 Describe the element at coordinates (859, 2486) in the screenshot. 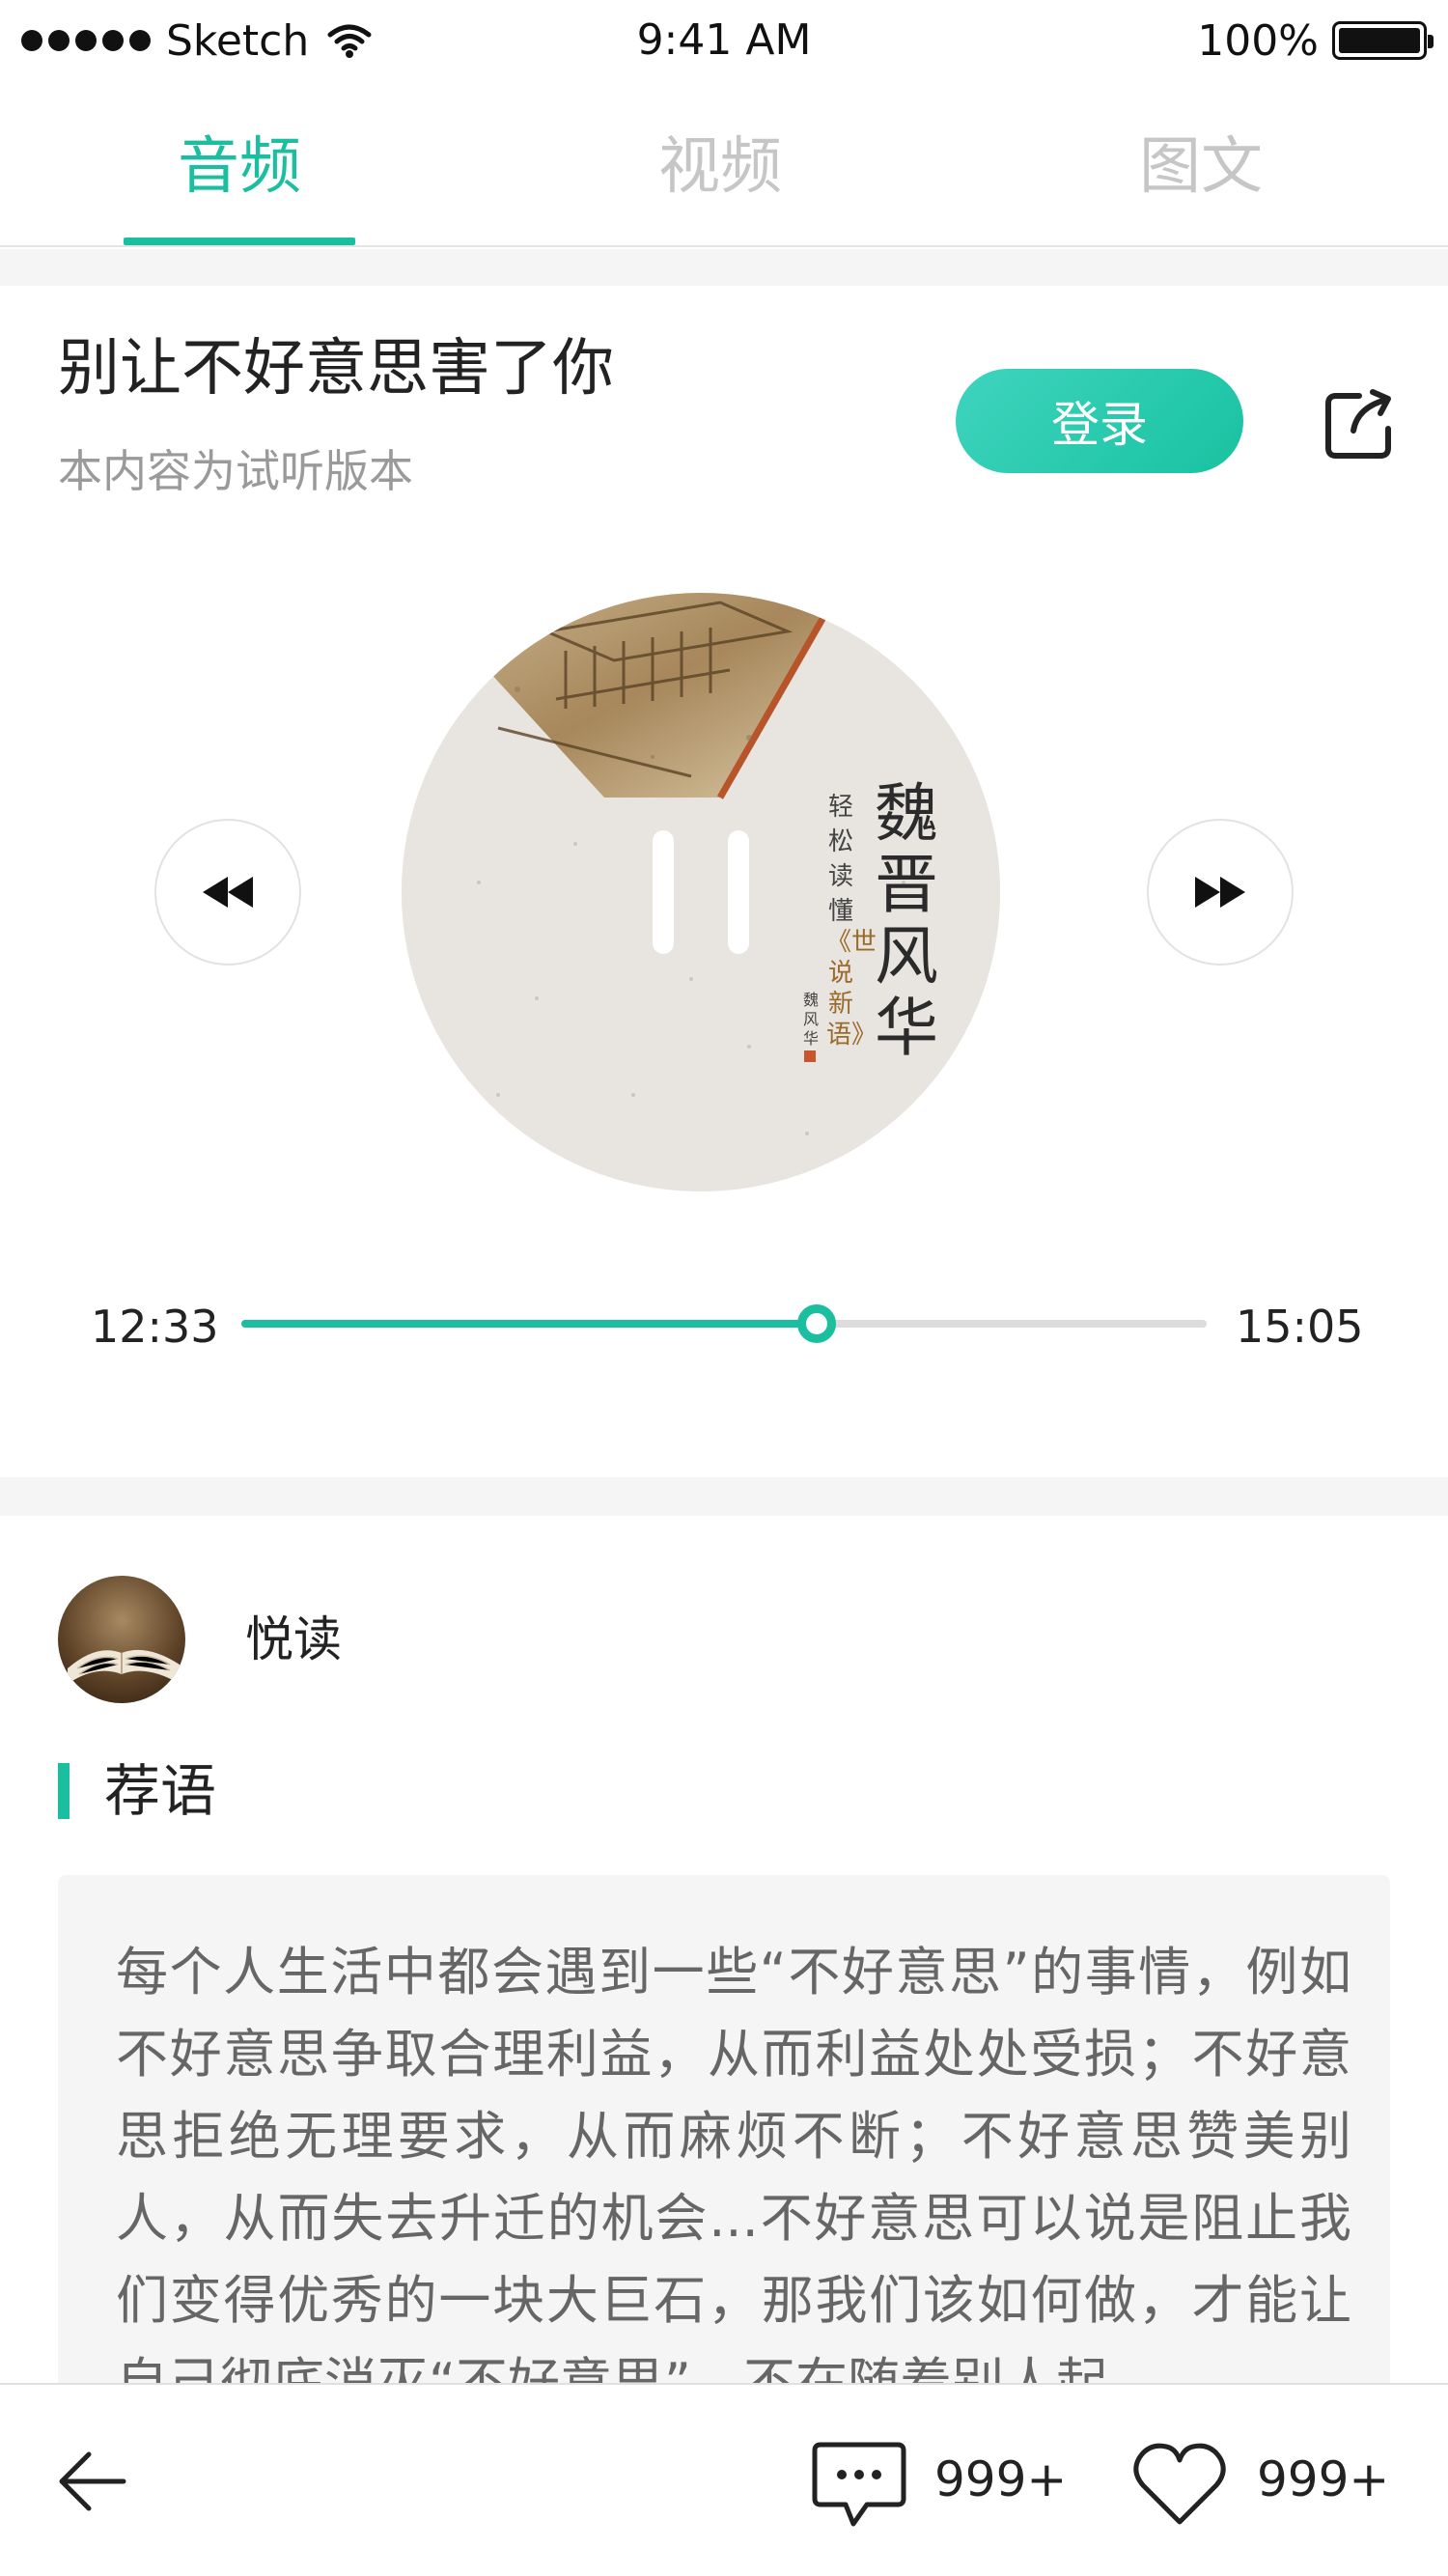

I see `comment-icon` at that location.